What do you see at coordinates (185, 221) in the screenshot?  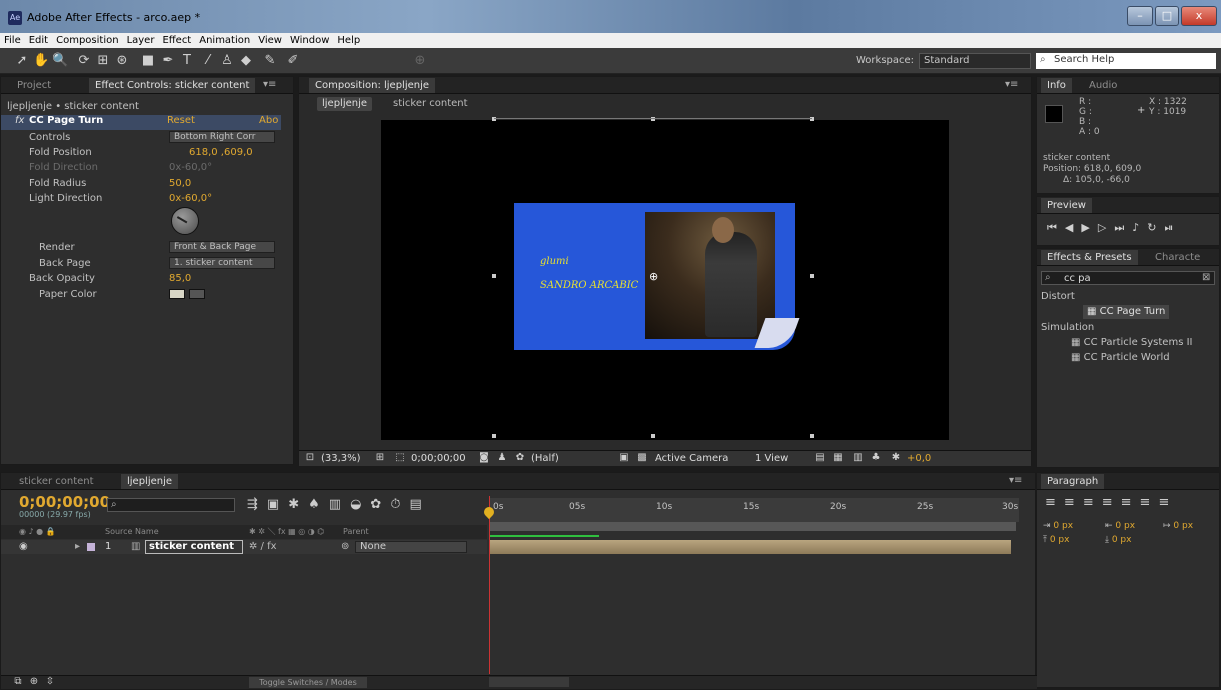 I see `light-direction-dial` at bounding box center [185, 221].